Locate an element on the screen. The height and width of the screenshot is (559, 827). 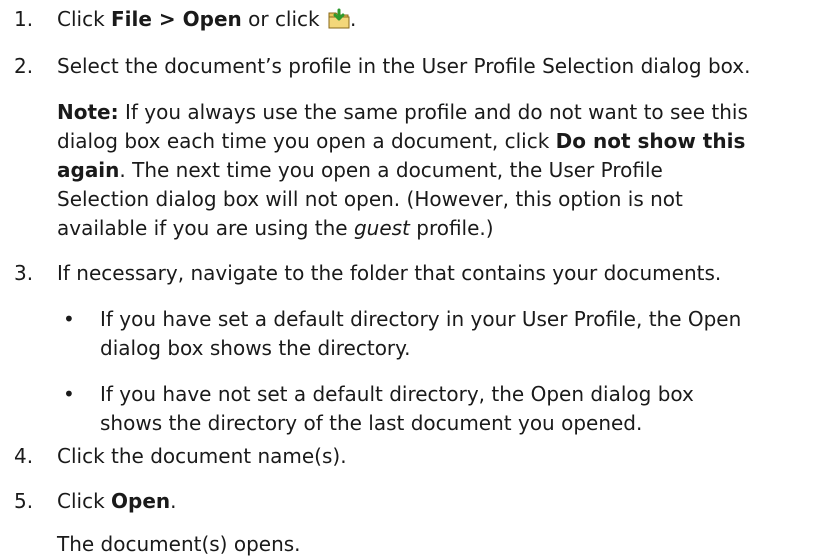
step-text: Click the document name(s). is located at coordinates (202, 456).